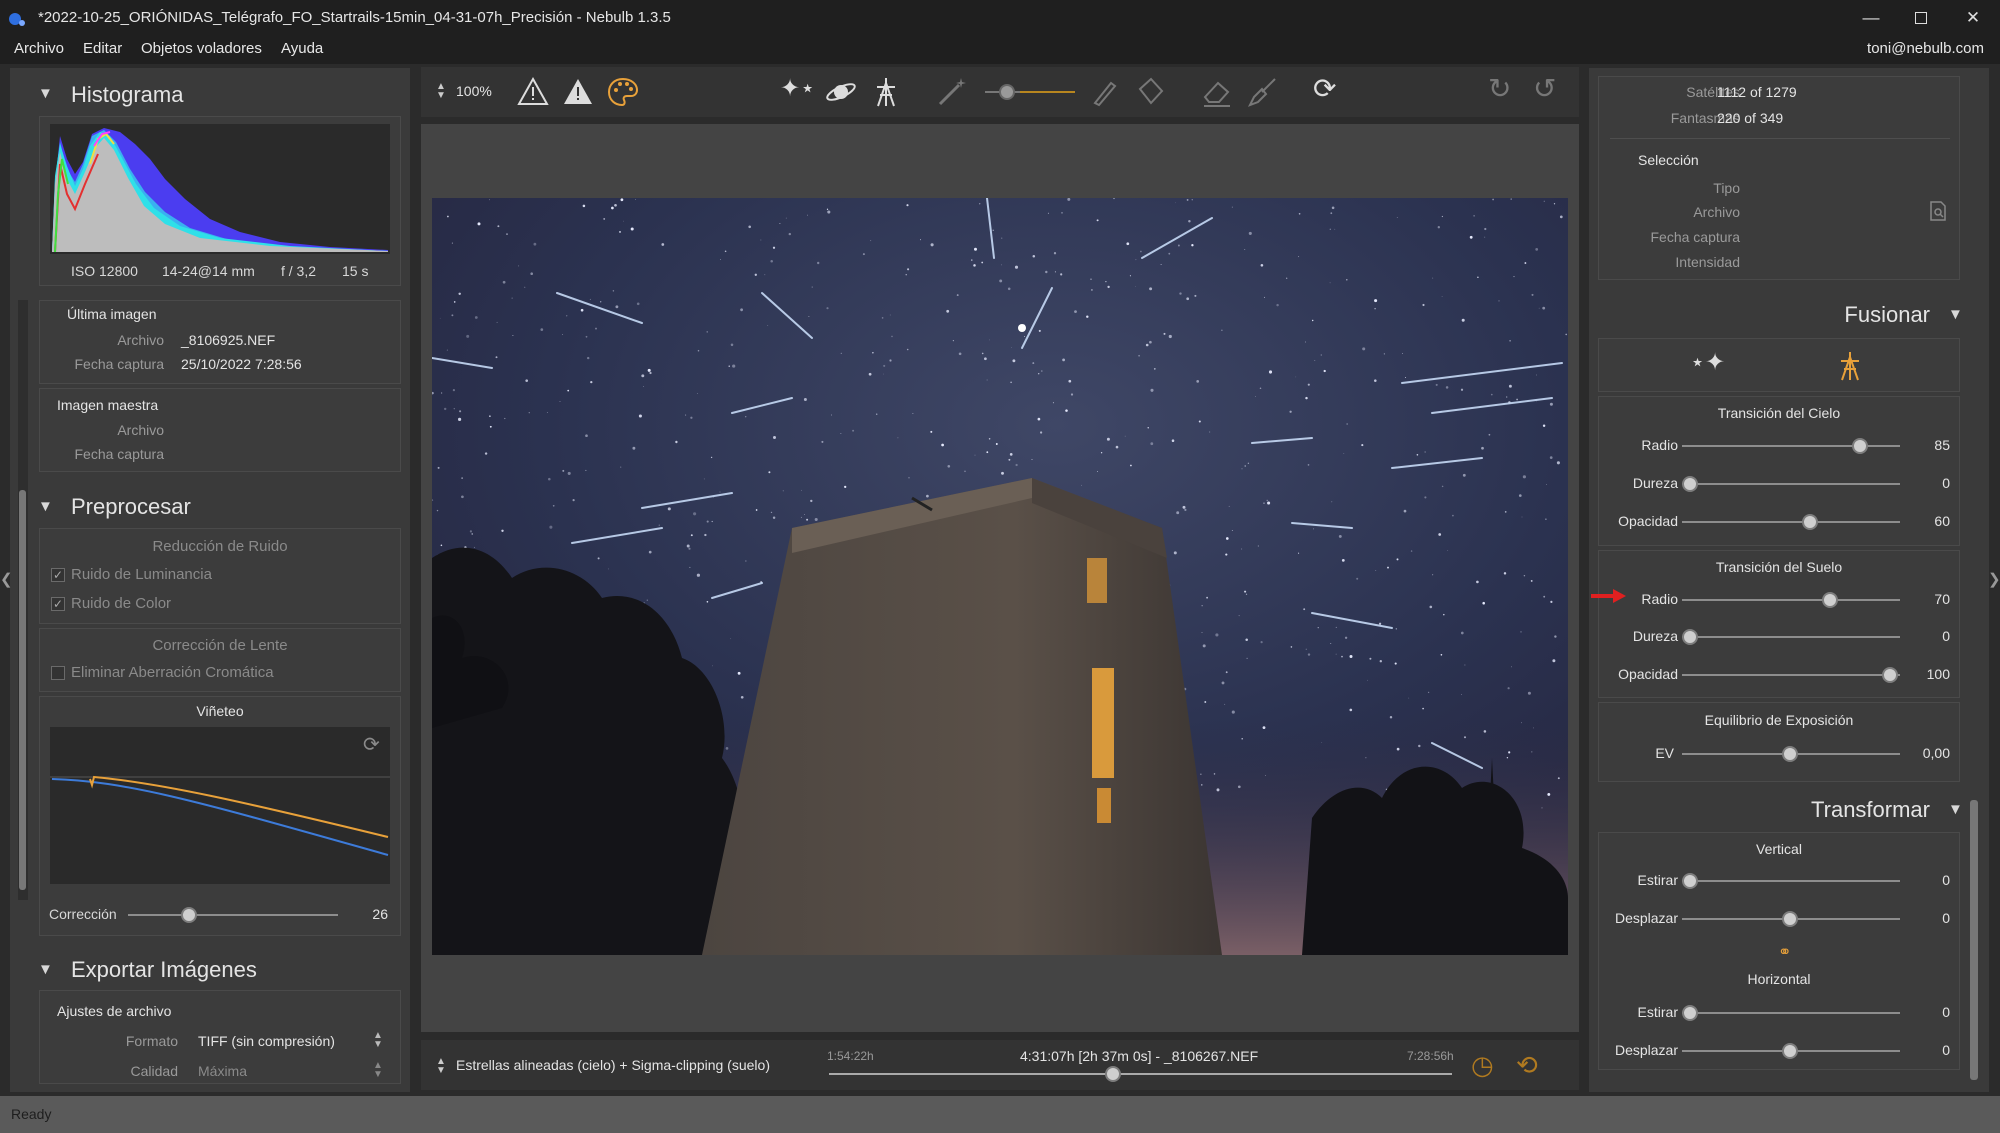 This screenshot has width=2000, height=1133. Describe the element at coordinates (371, 744) in the screenshot. I see `vignette-refresh-icon: ⟳` at that location.